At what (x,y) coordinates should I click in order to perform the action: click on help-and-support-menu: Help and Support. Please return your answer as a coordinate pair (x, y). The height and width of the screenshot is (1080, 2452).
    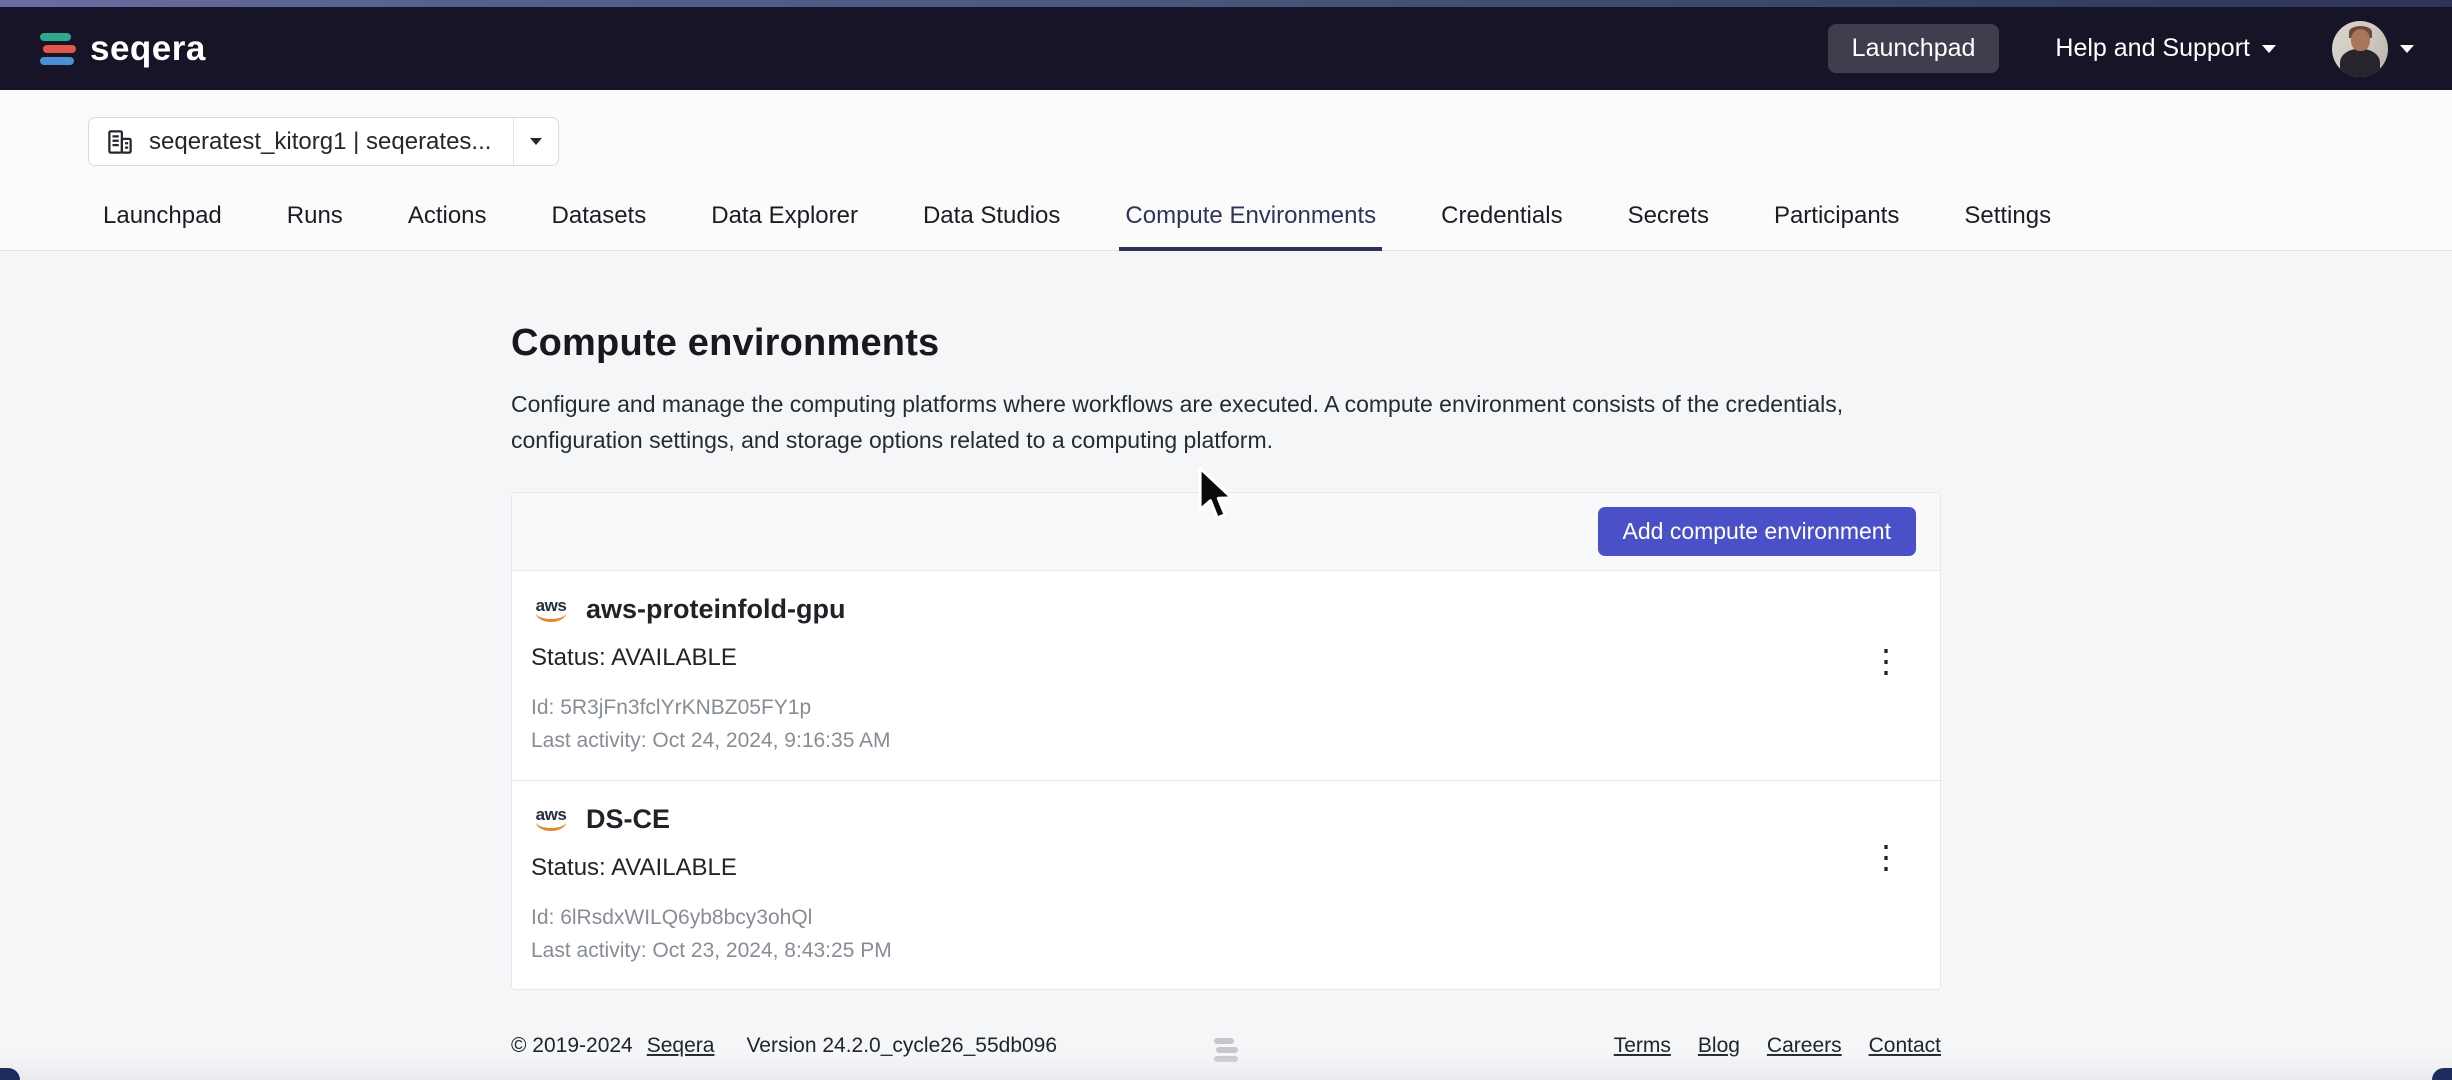
    Looking at the image, I should click on (2165, 48).